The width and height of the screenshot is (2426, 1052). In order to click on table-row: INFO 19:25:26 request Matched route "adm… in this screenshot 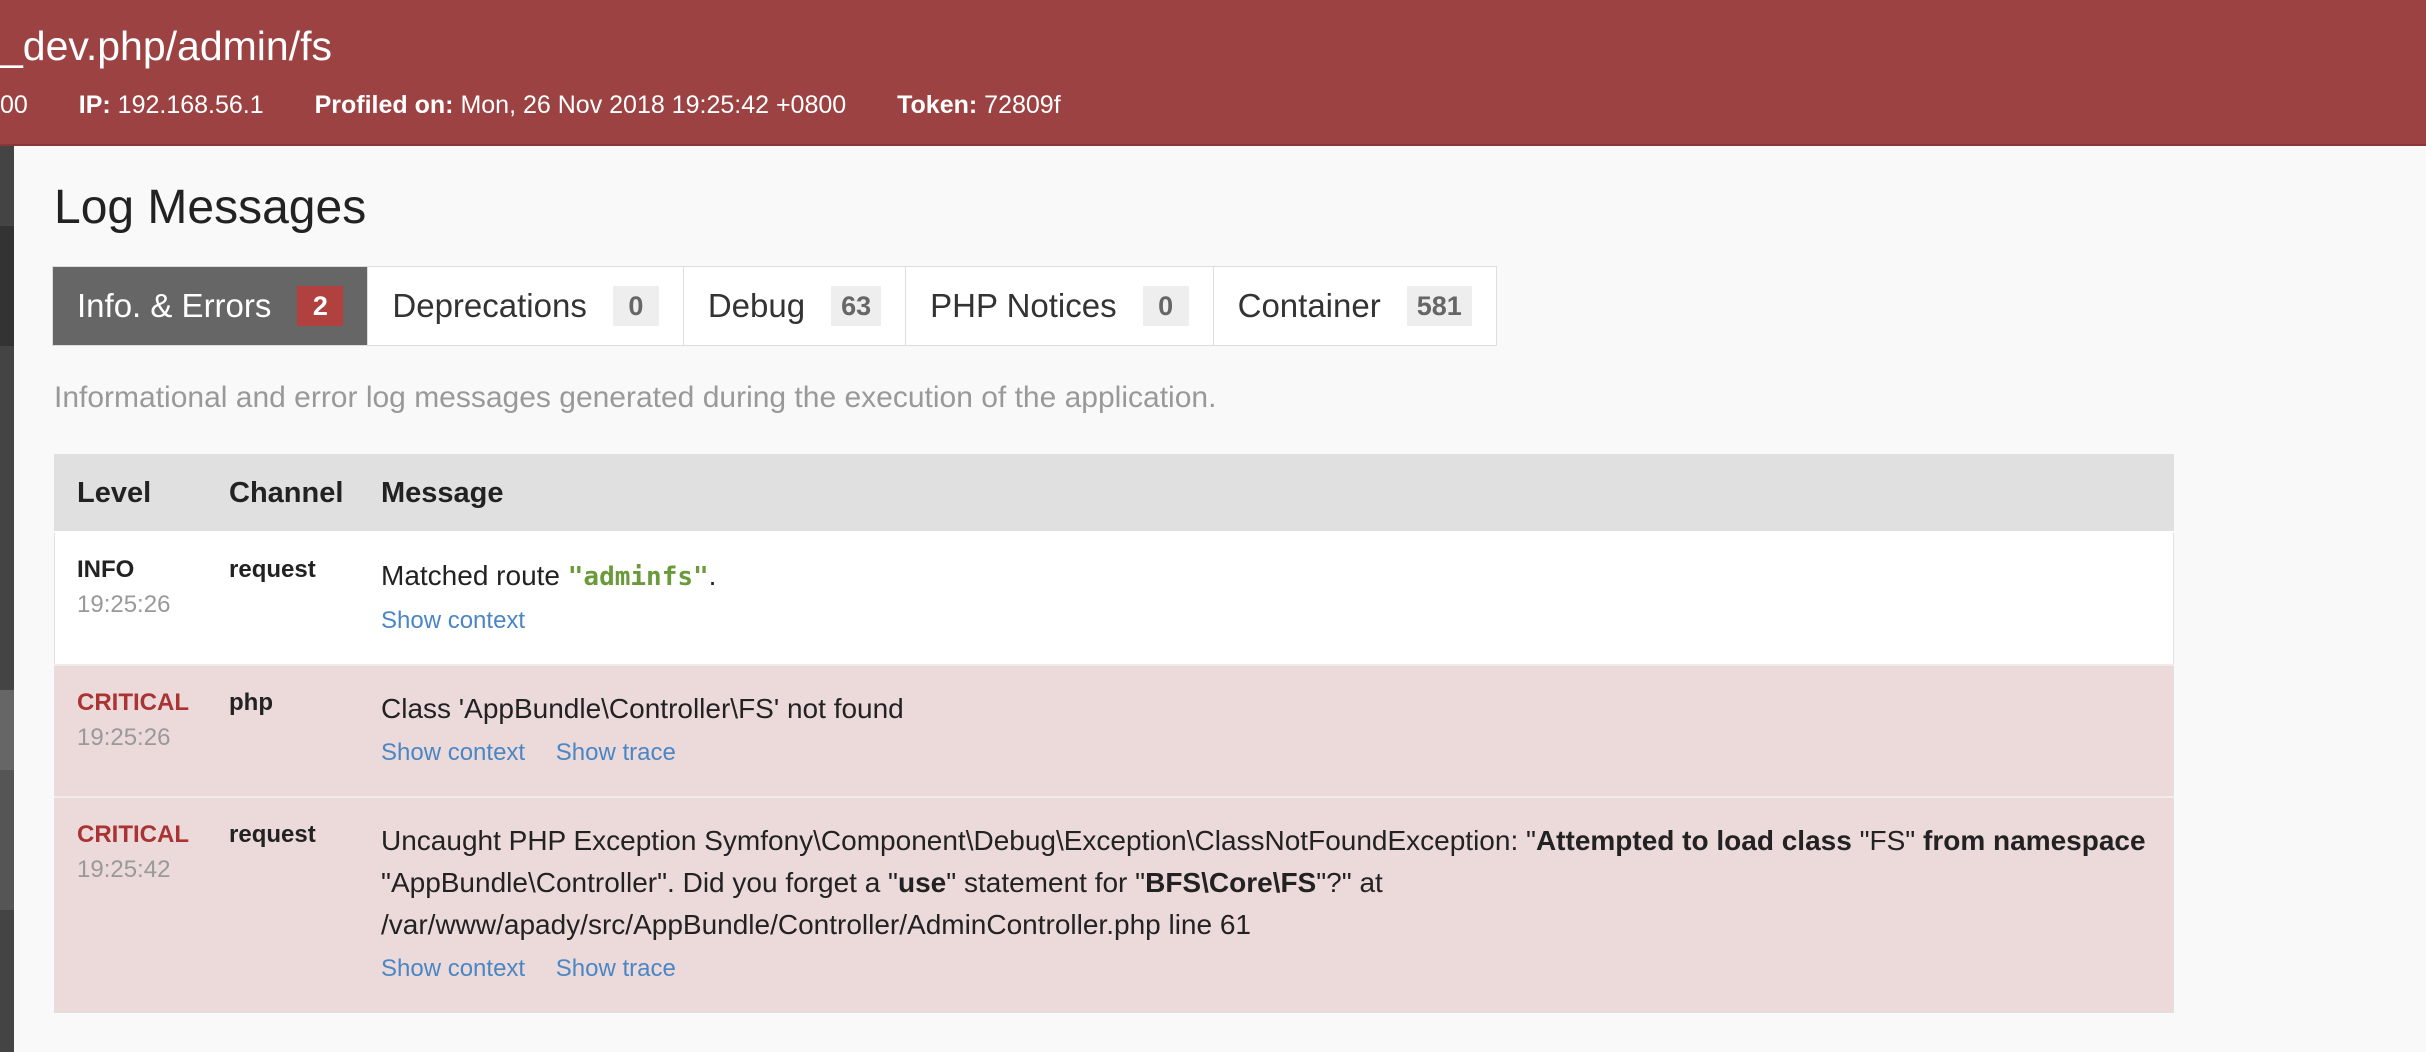, I will do `click(1114, 598)`.